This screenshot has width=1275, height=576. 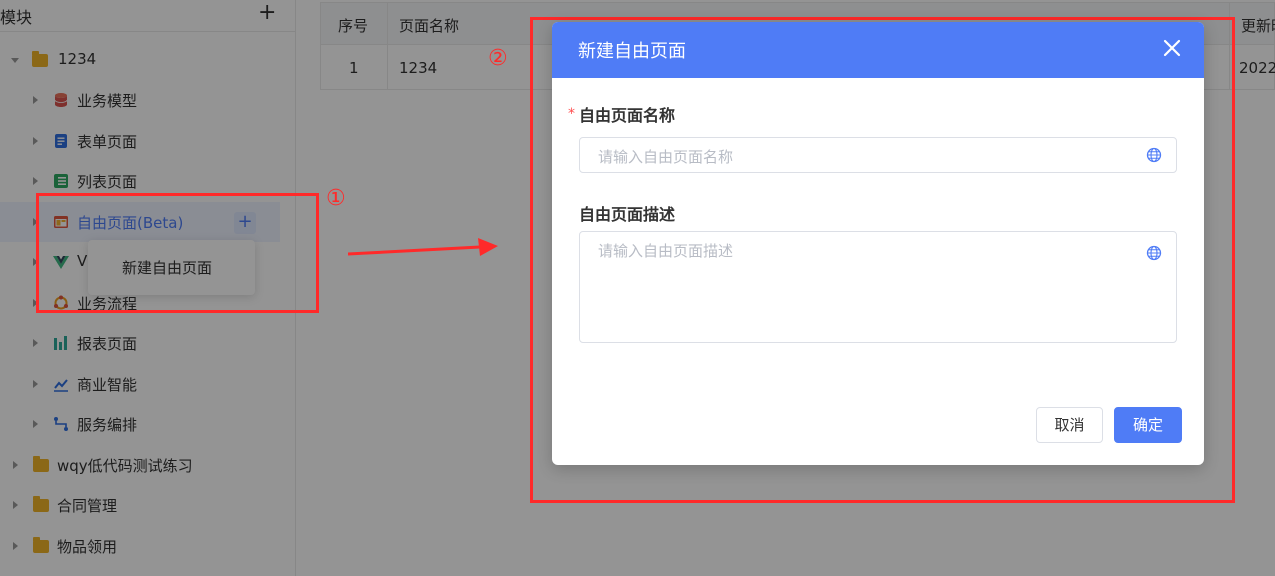 I want to click on cancel-button: 取消, so click(x=1069, y=425).